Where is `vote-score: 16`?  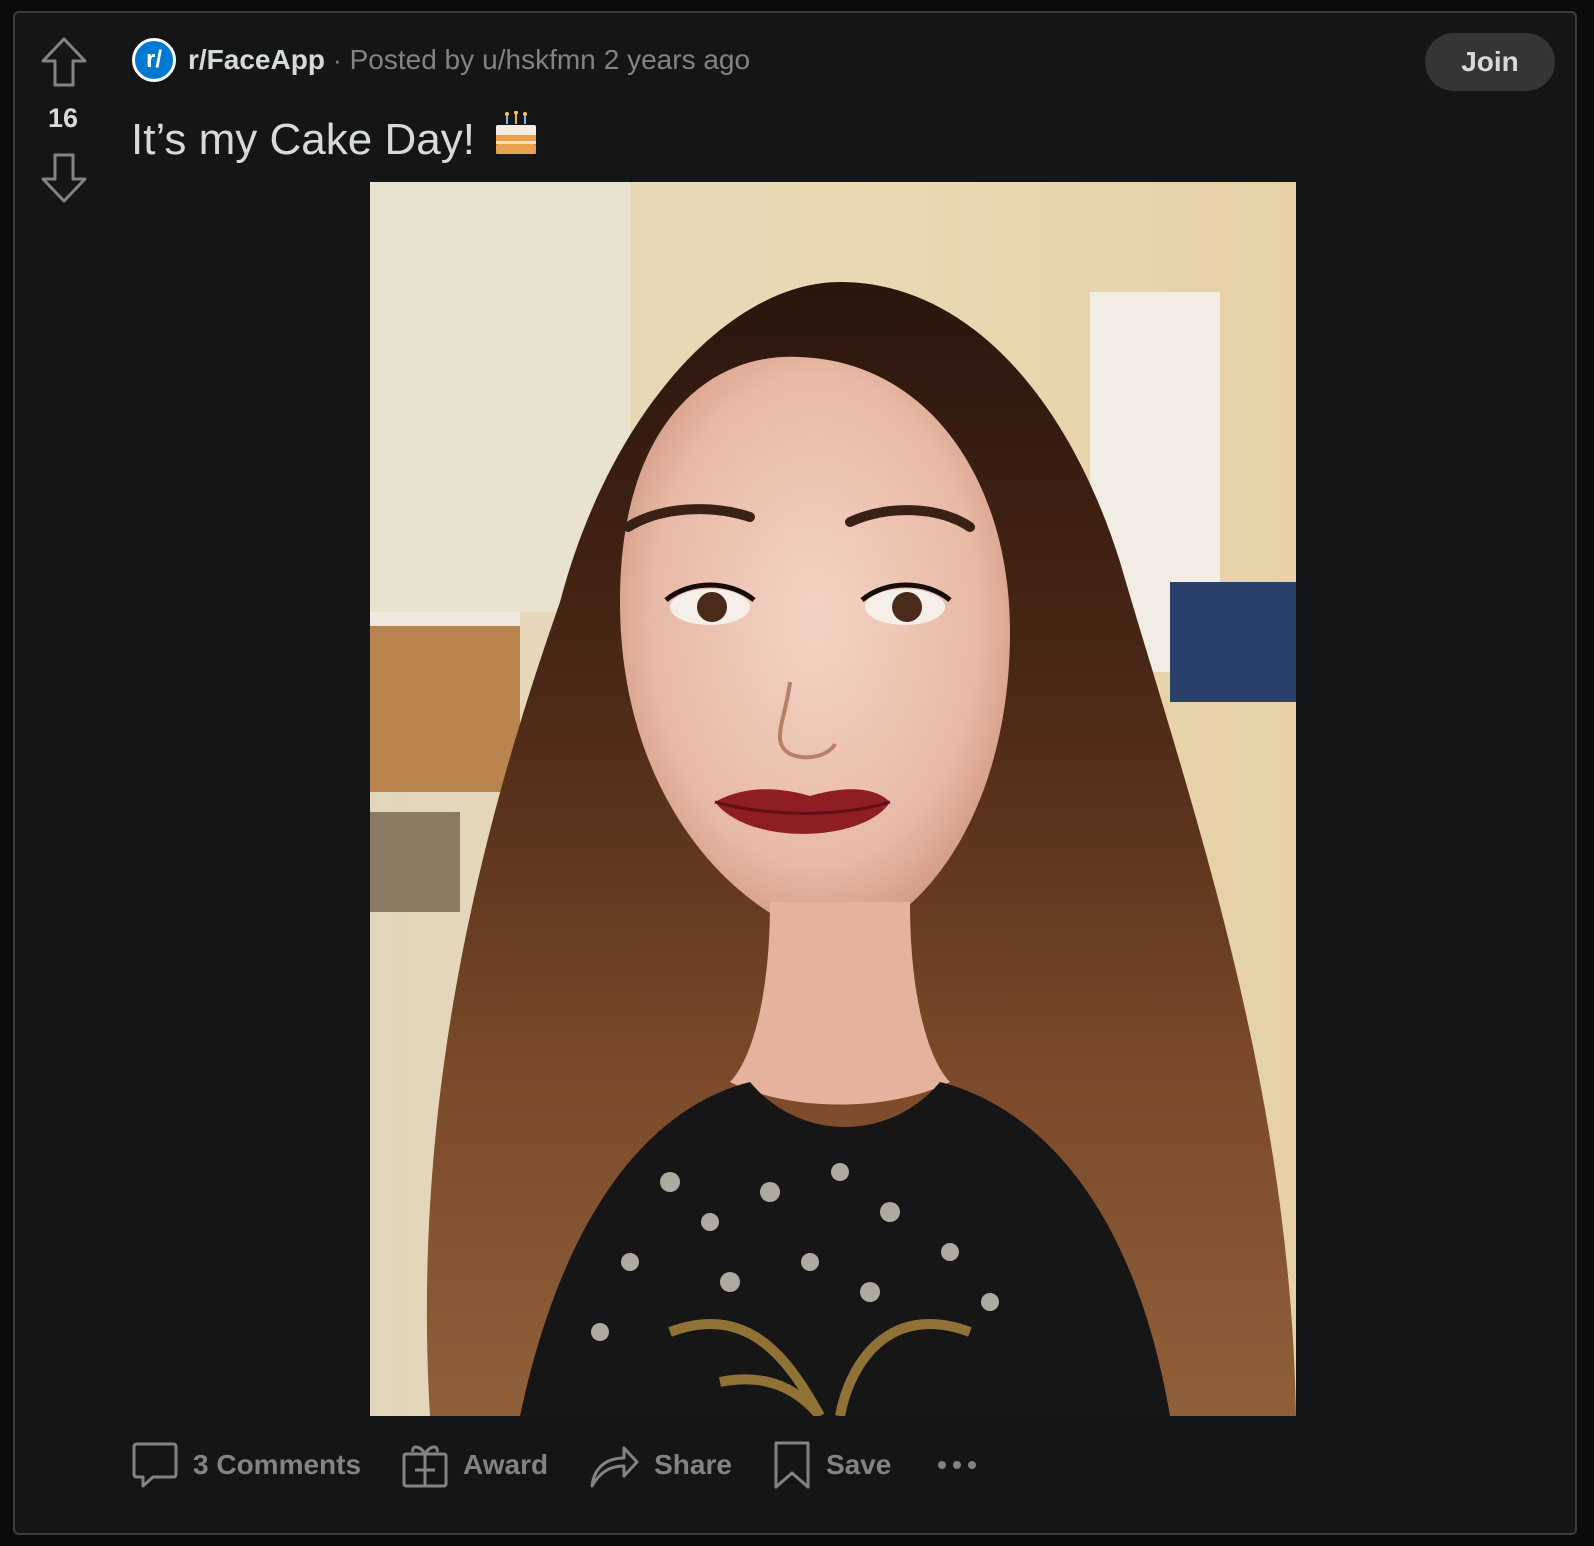 vote-score: 16 is located at coordinates (63, 118).